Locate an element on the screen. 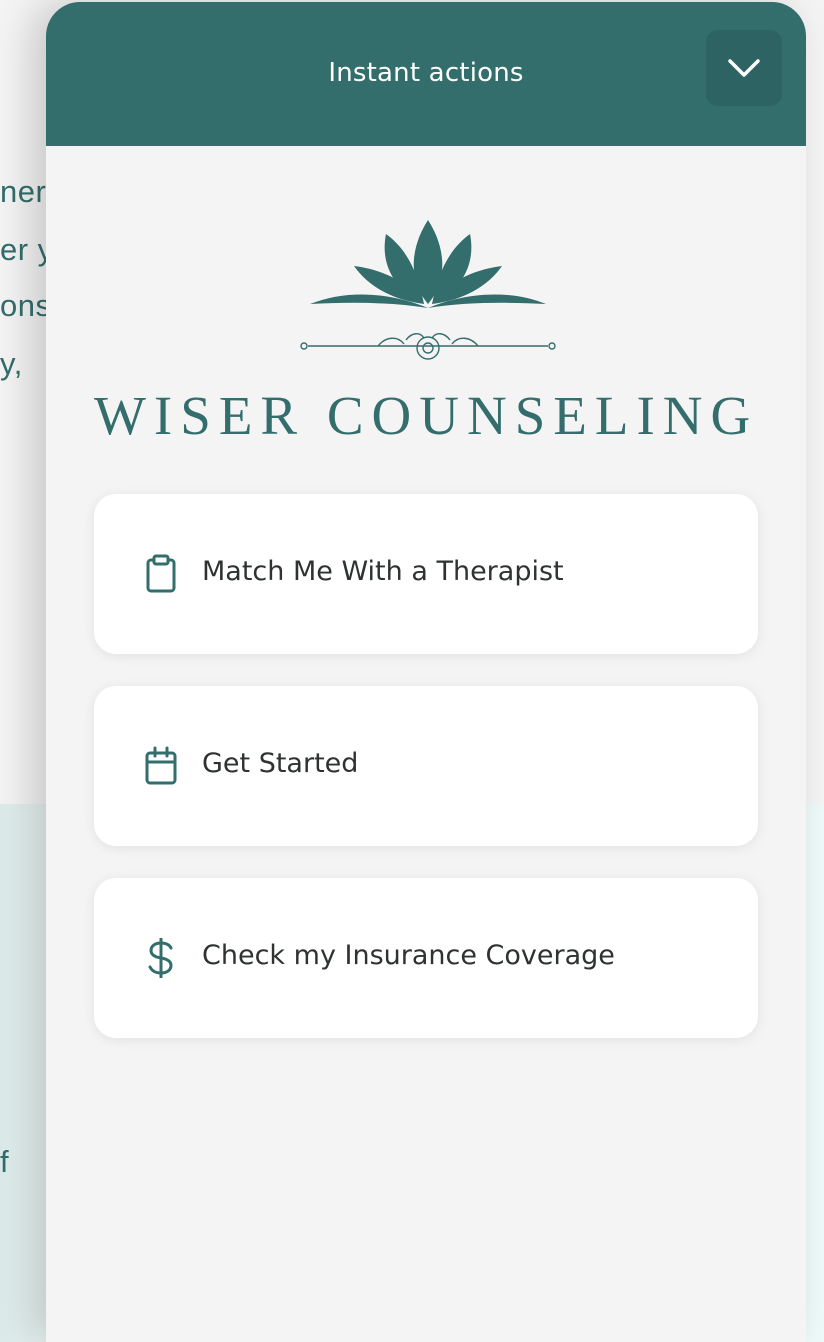  chevron-down-icon is located at coordinates (744, 68).